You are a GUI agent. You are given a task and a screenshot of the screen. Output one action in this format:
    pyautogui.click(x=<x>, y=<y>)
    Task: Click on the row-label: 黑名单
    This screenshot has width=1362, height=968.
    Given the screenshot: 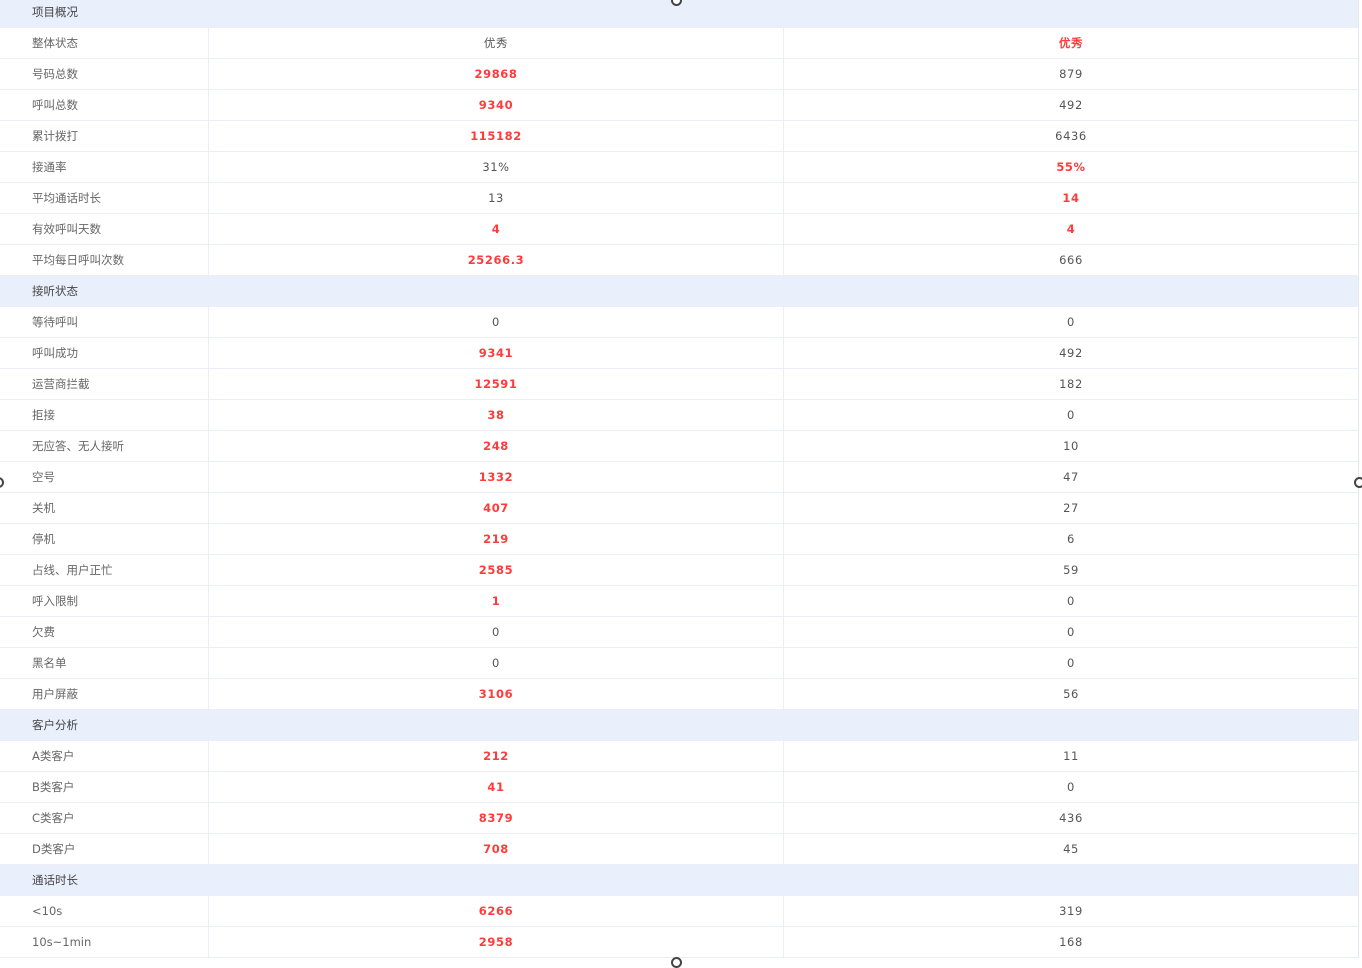 What is the action you would take?
    pyautogui.click(x=104, y=663)
    